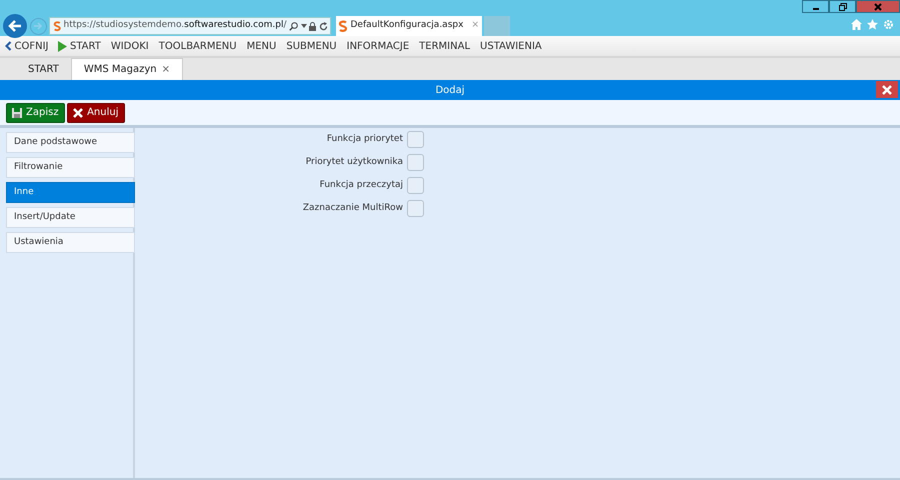  What do you see at coordinates (70, 242) in the screenshot?
I see `sidebar-item: Ustawienia` at bounding box center [70, 242].